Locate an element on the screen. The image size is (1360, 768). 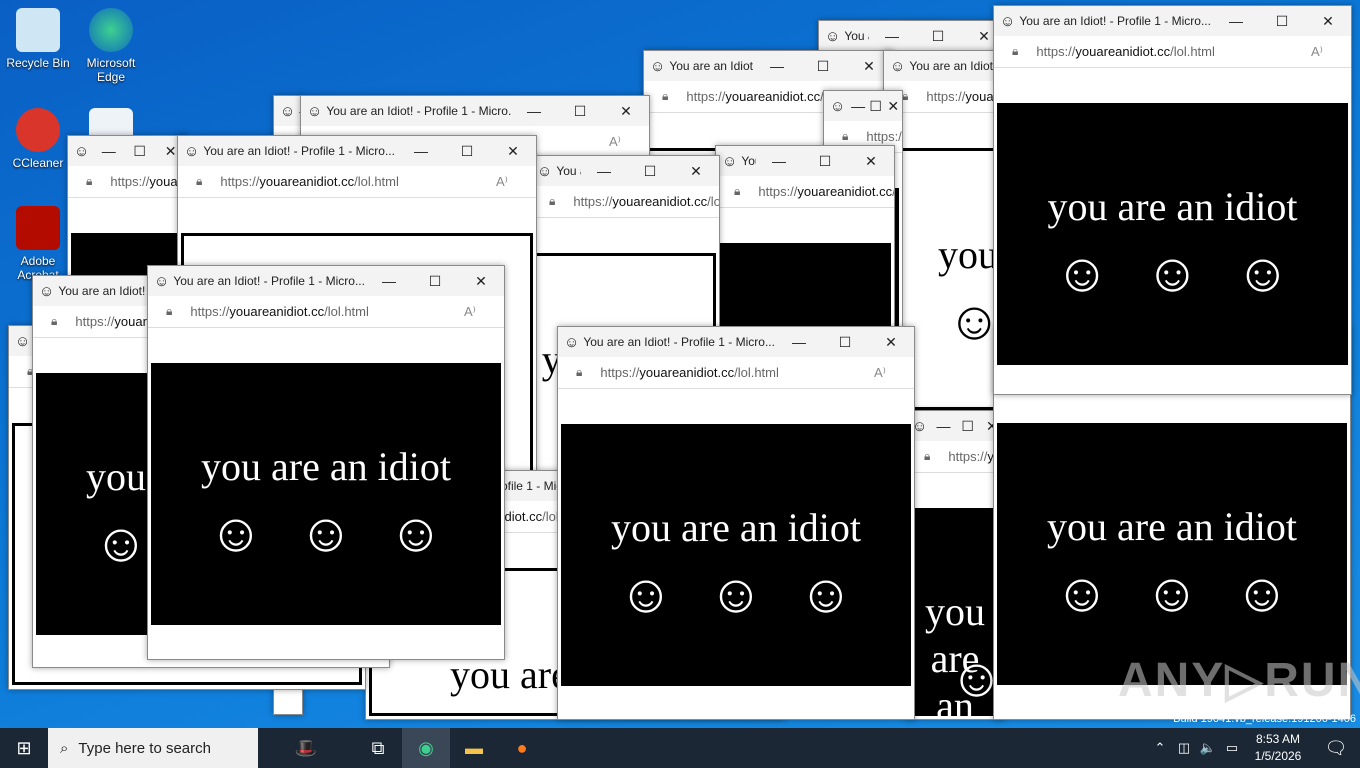
clock: 8:53 AM 1/5/2026 is located at coordinates (1278, 748).